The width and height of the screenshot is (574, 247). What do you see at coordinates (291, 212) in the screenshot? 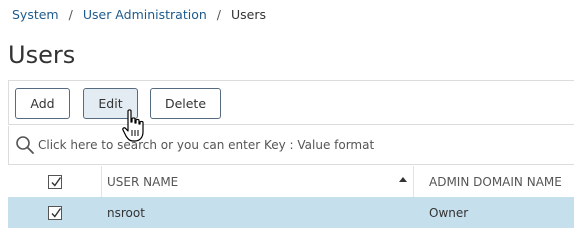
I see `table-row: nsroot Owner` at bounding box center [291, 212].